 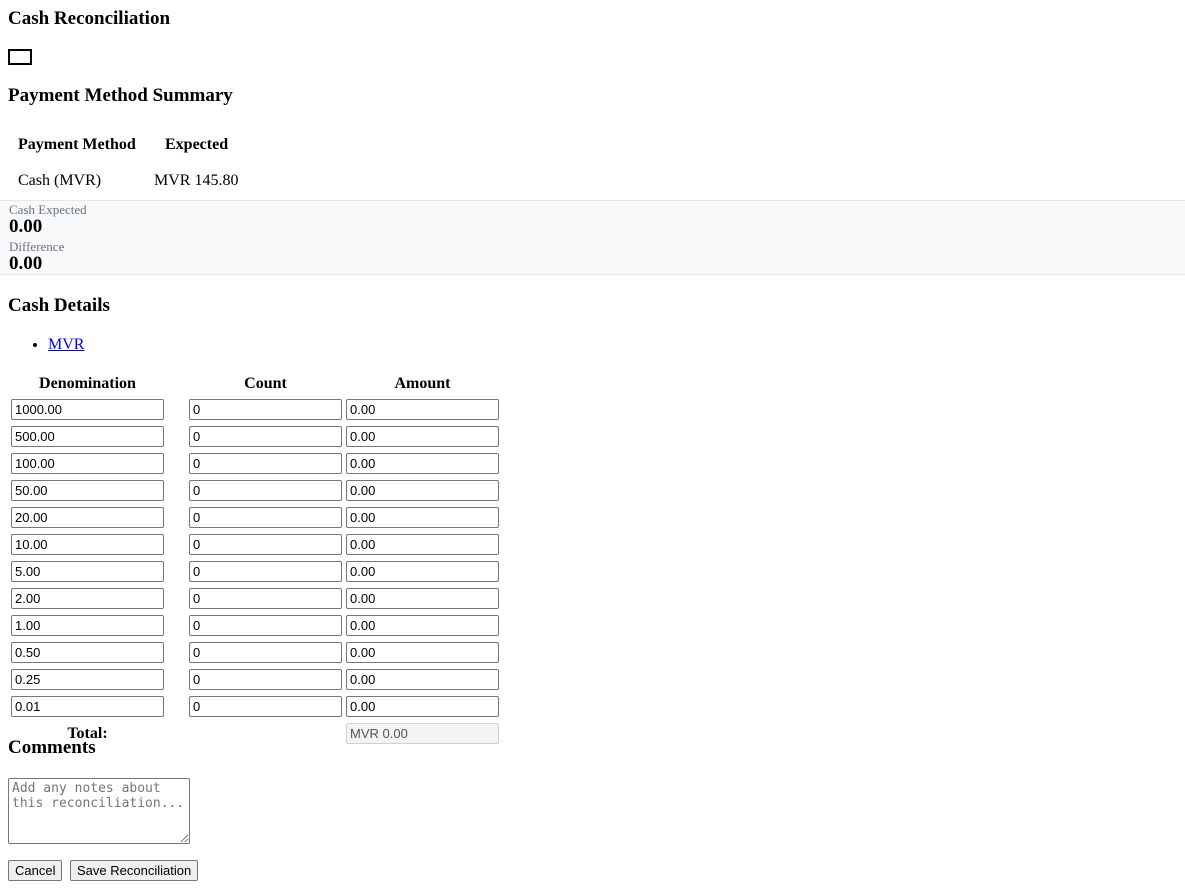 What do you see at coordinates (265, 383) in the screenshot?
I see `header-count: Count` at bounding box center [265, 383].